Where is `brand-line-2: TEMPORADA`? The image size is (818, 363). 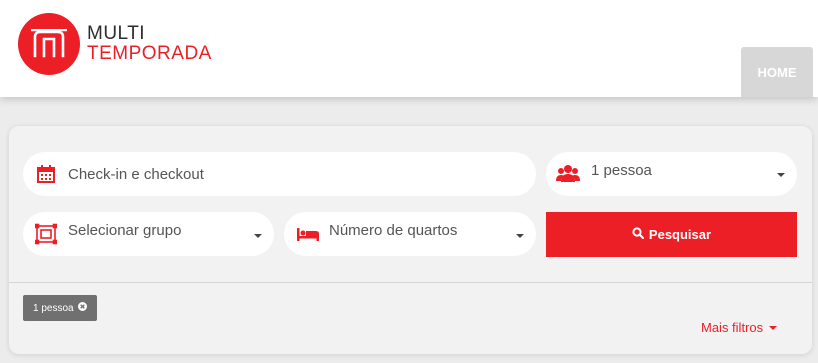
brand-line-2: TEMPORADA is located at coordinates (149, 53).